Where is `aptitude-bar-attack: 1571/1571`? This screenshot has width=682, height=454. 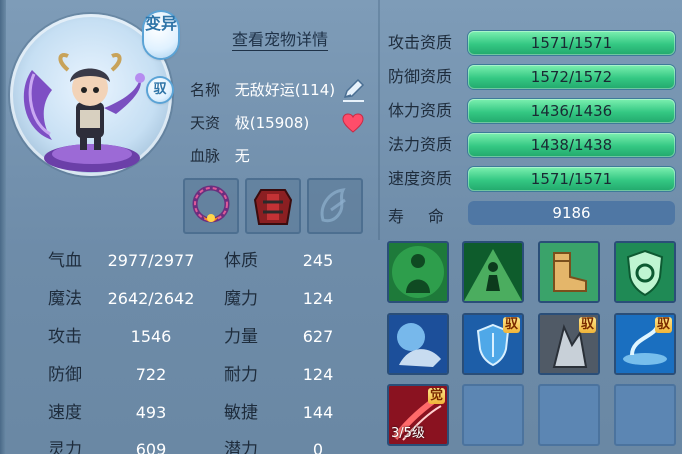 aptitude-bar-attack: 1571/1571 is located at coordinates (571, 43).